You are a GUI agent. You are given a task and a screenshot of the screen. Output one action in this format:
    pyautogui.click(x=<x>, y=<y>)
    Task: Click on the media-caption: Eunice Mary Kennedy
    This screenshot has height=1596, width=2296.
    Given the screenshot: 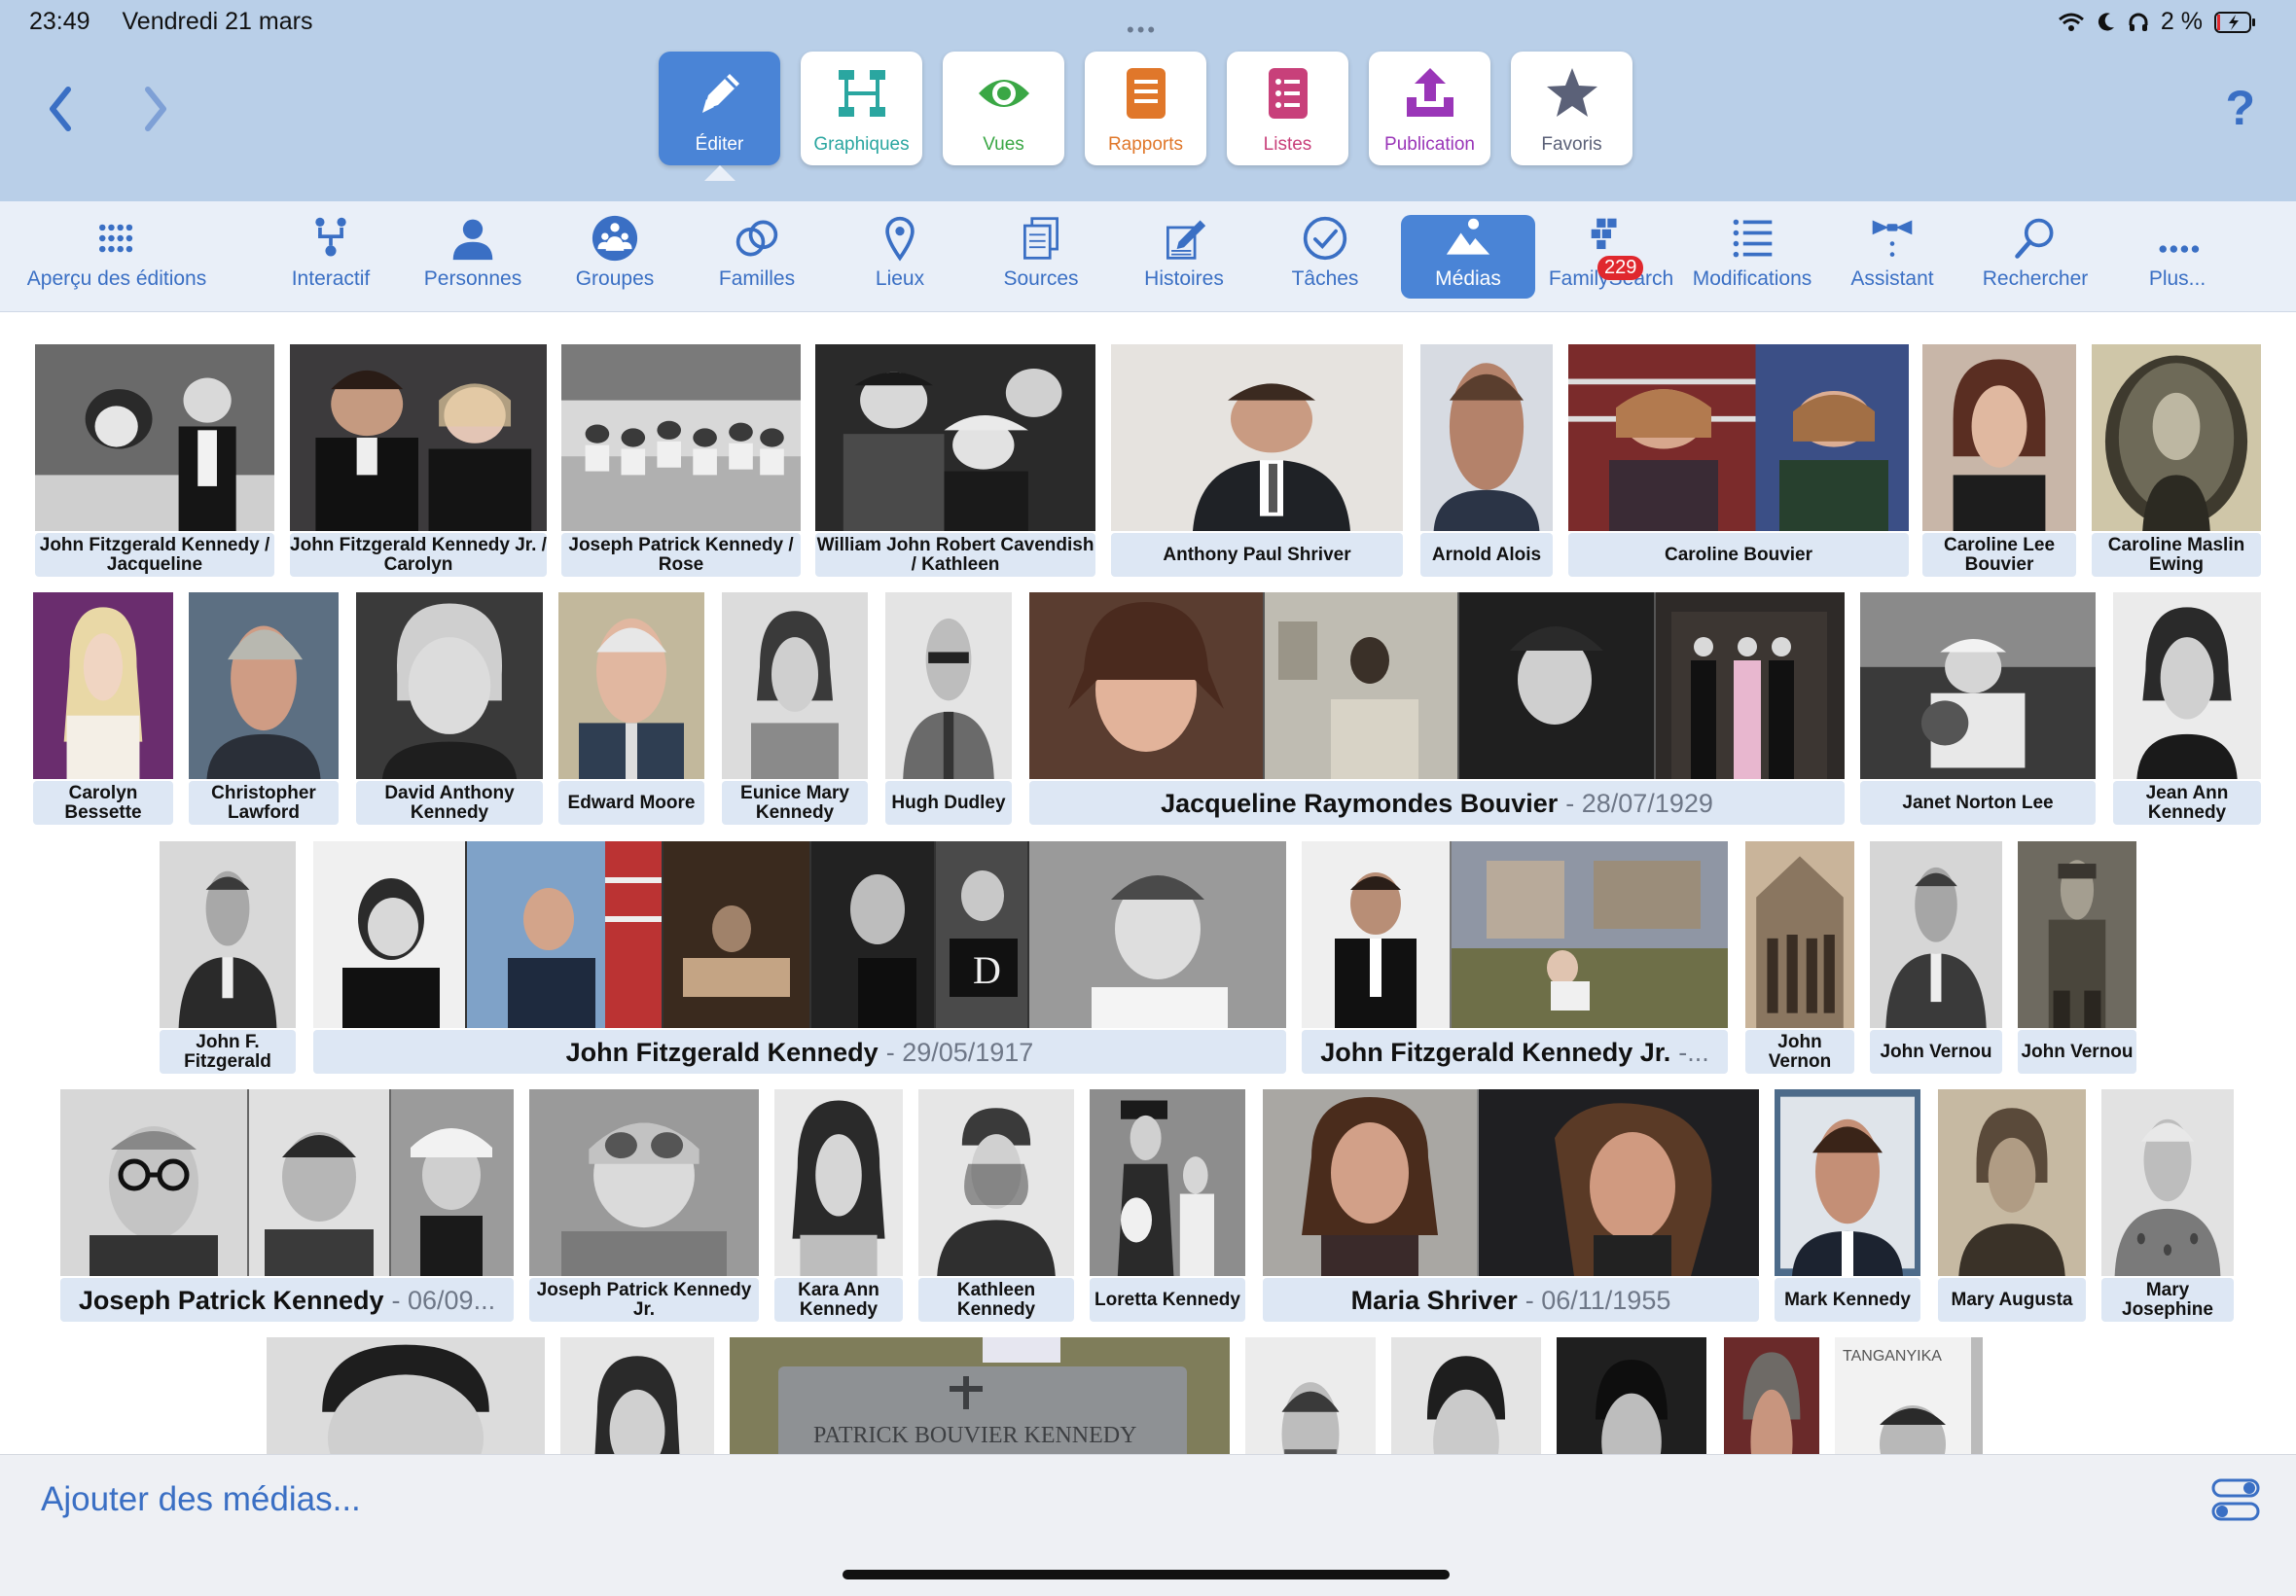 What is the action you would take?
    pyautogui.click(x=795, y=803)
    